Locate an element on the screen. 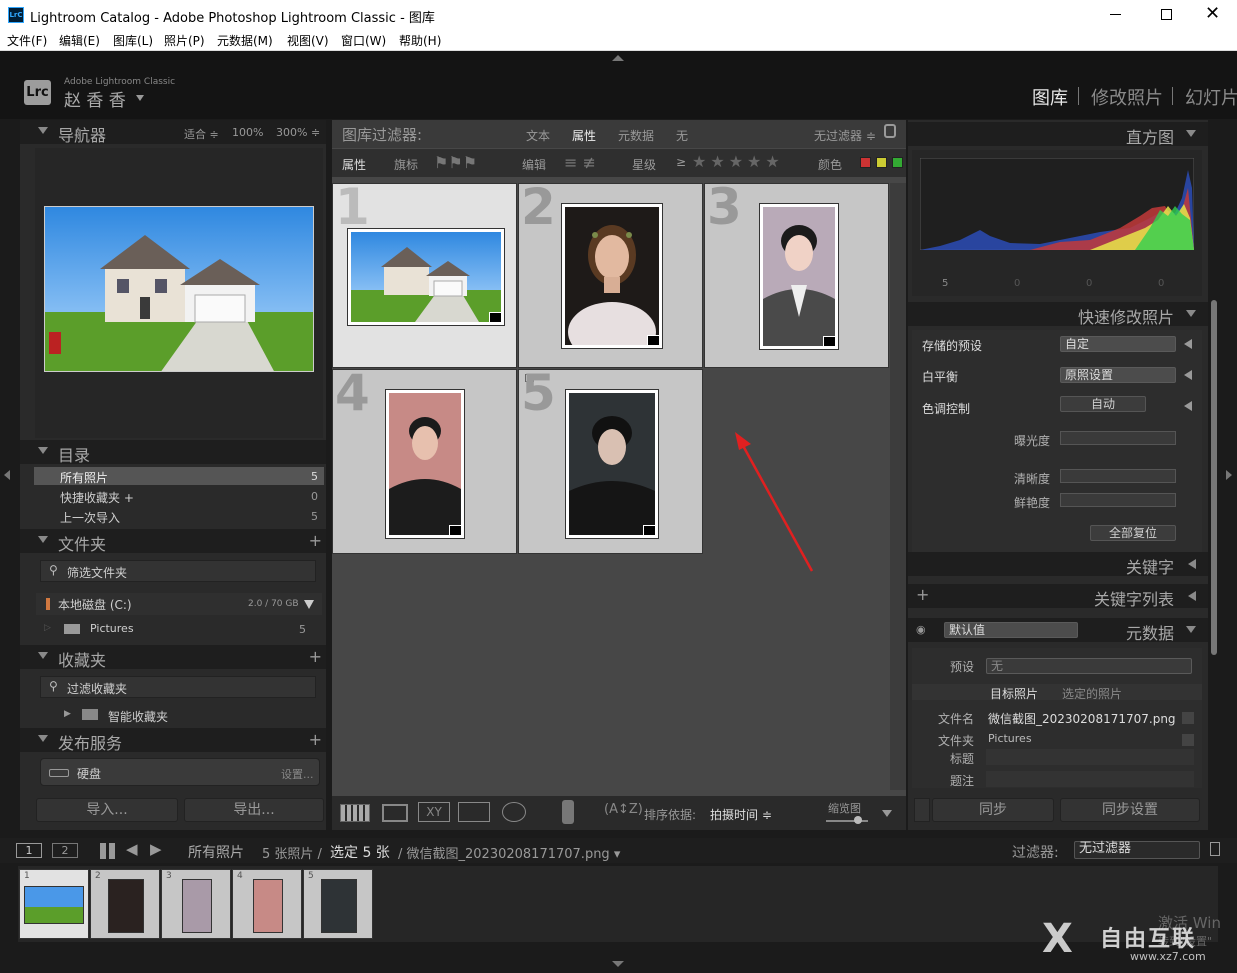  menu-window: 窗口(W) is located at coordinates (363, 40).